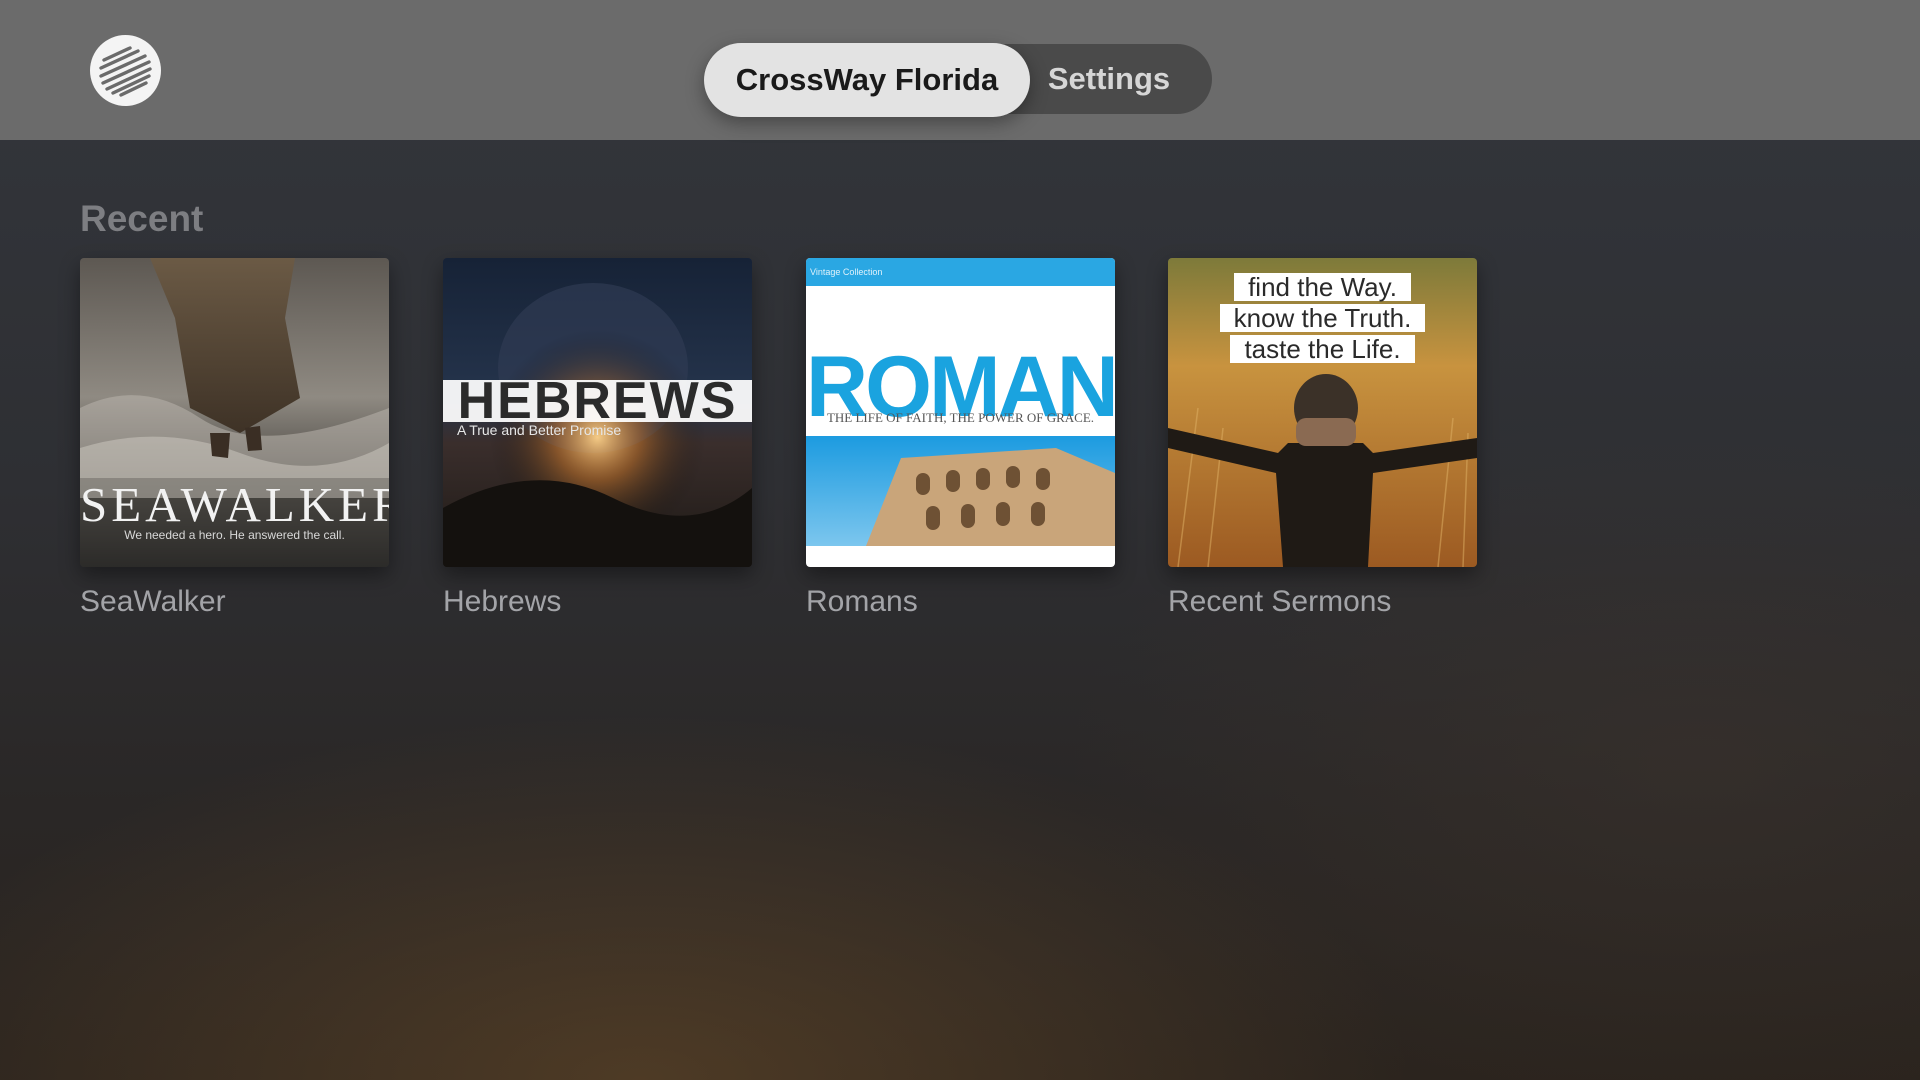  Describe the element at coordinates (125, 70) in the screenshot. I see `crossway-logo-icon` at that location.